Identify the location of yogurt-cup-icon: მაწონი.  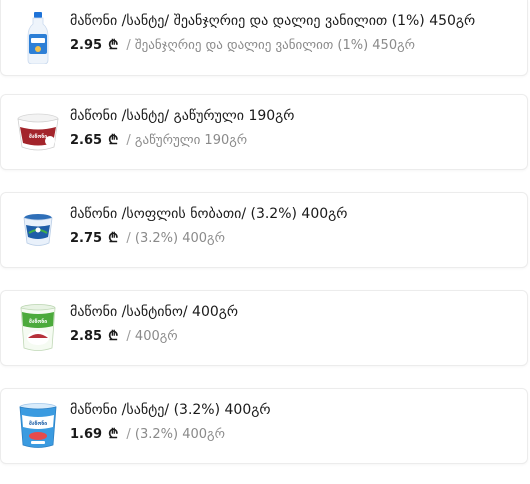
(38, 132).